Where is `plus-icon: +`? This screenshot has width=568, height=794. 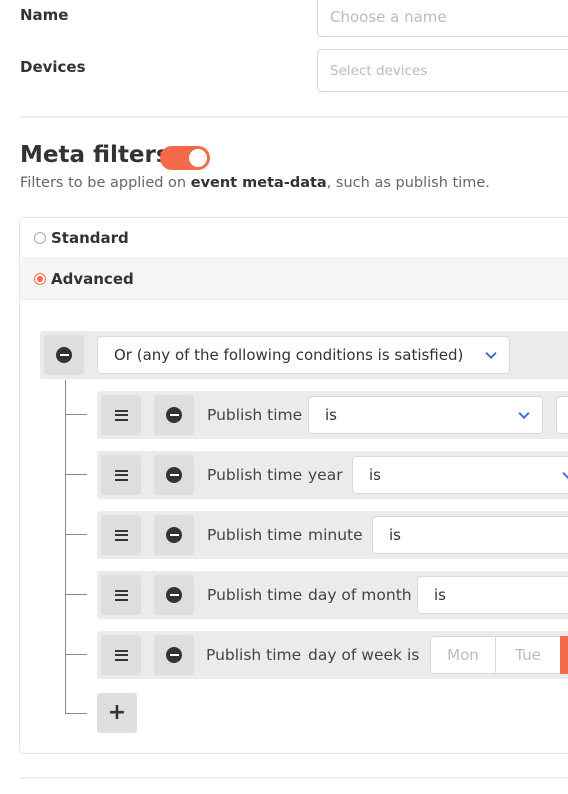
plus-icon: + is located at coordinates (117, 712).